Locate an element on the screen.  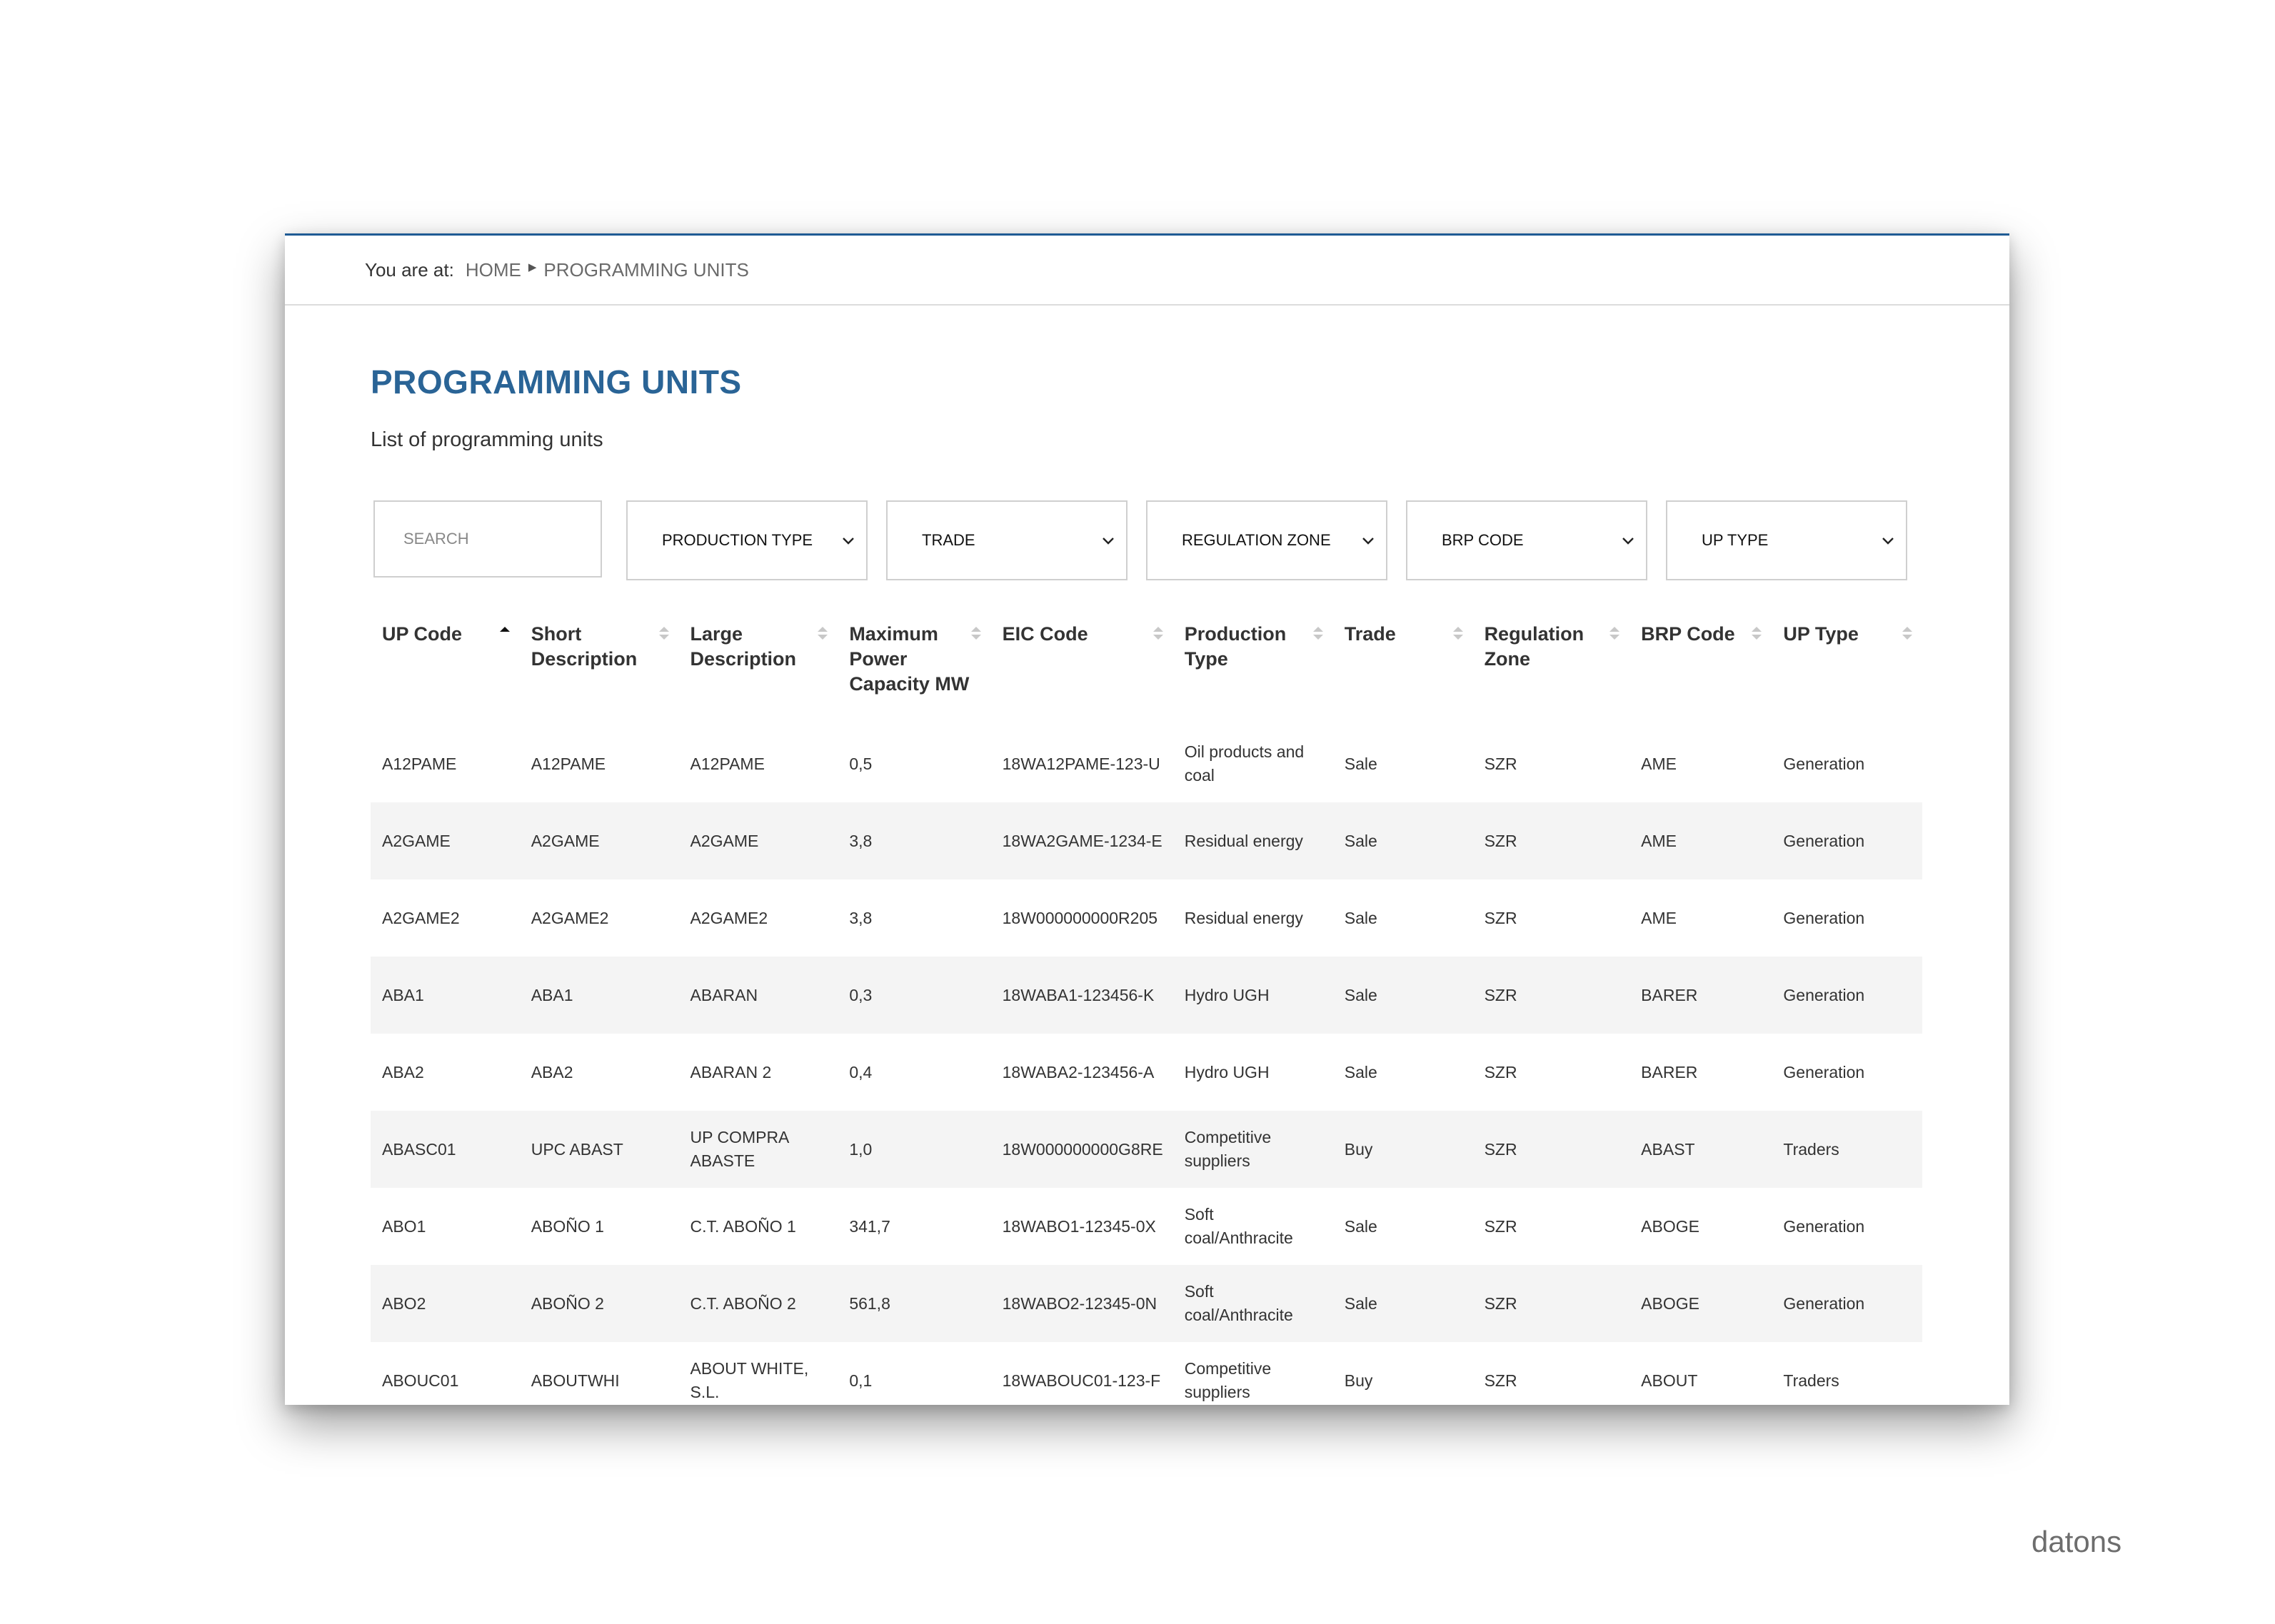
table-cell: ABO1 is located at coordinates (404, 1226).